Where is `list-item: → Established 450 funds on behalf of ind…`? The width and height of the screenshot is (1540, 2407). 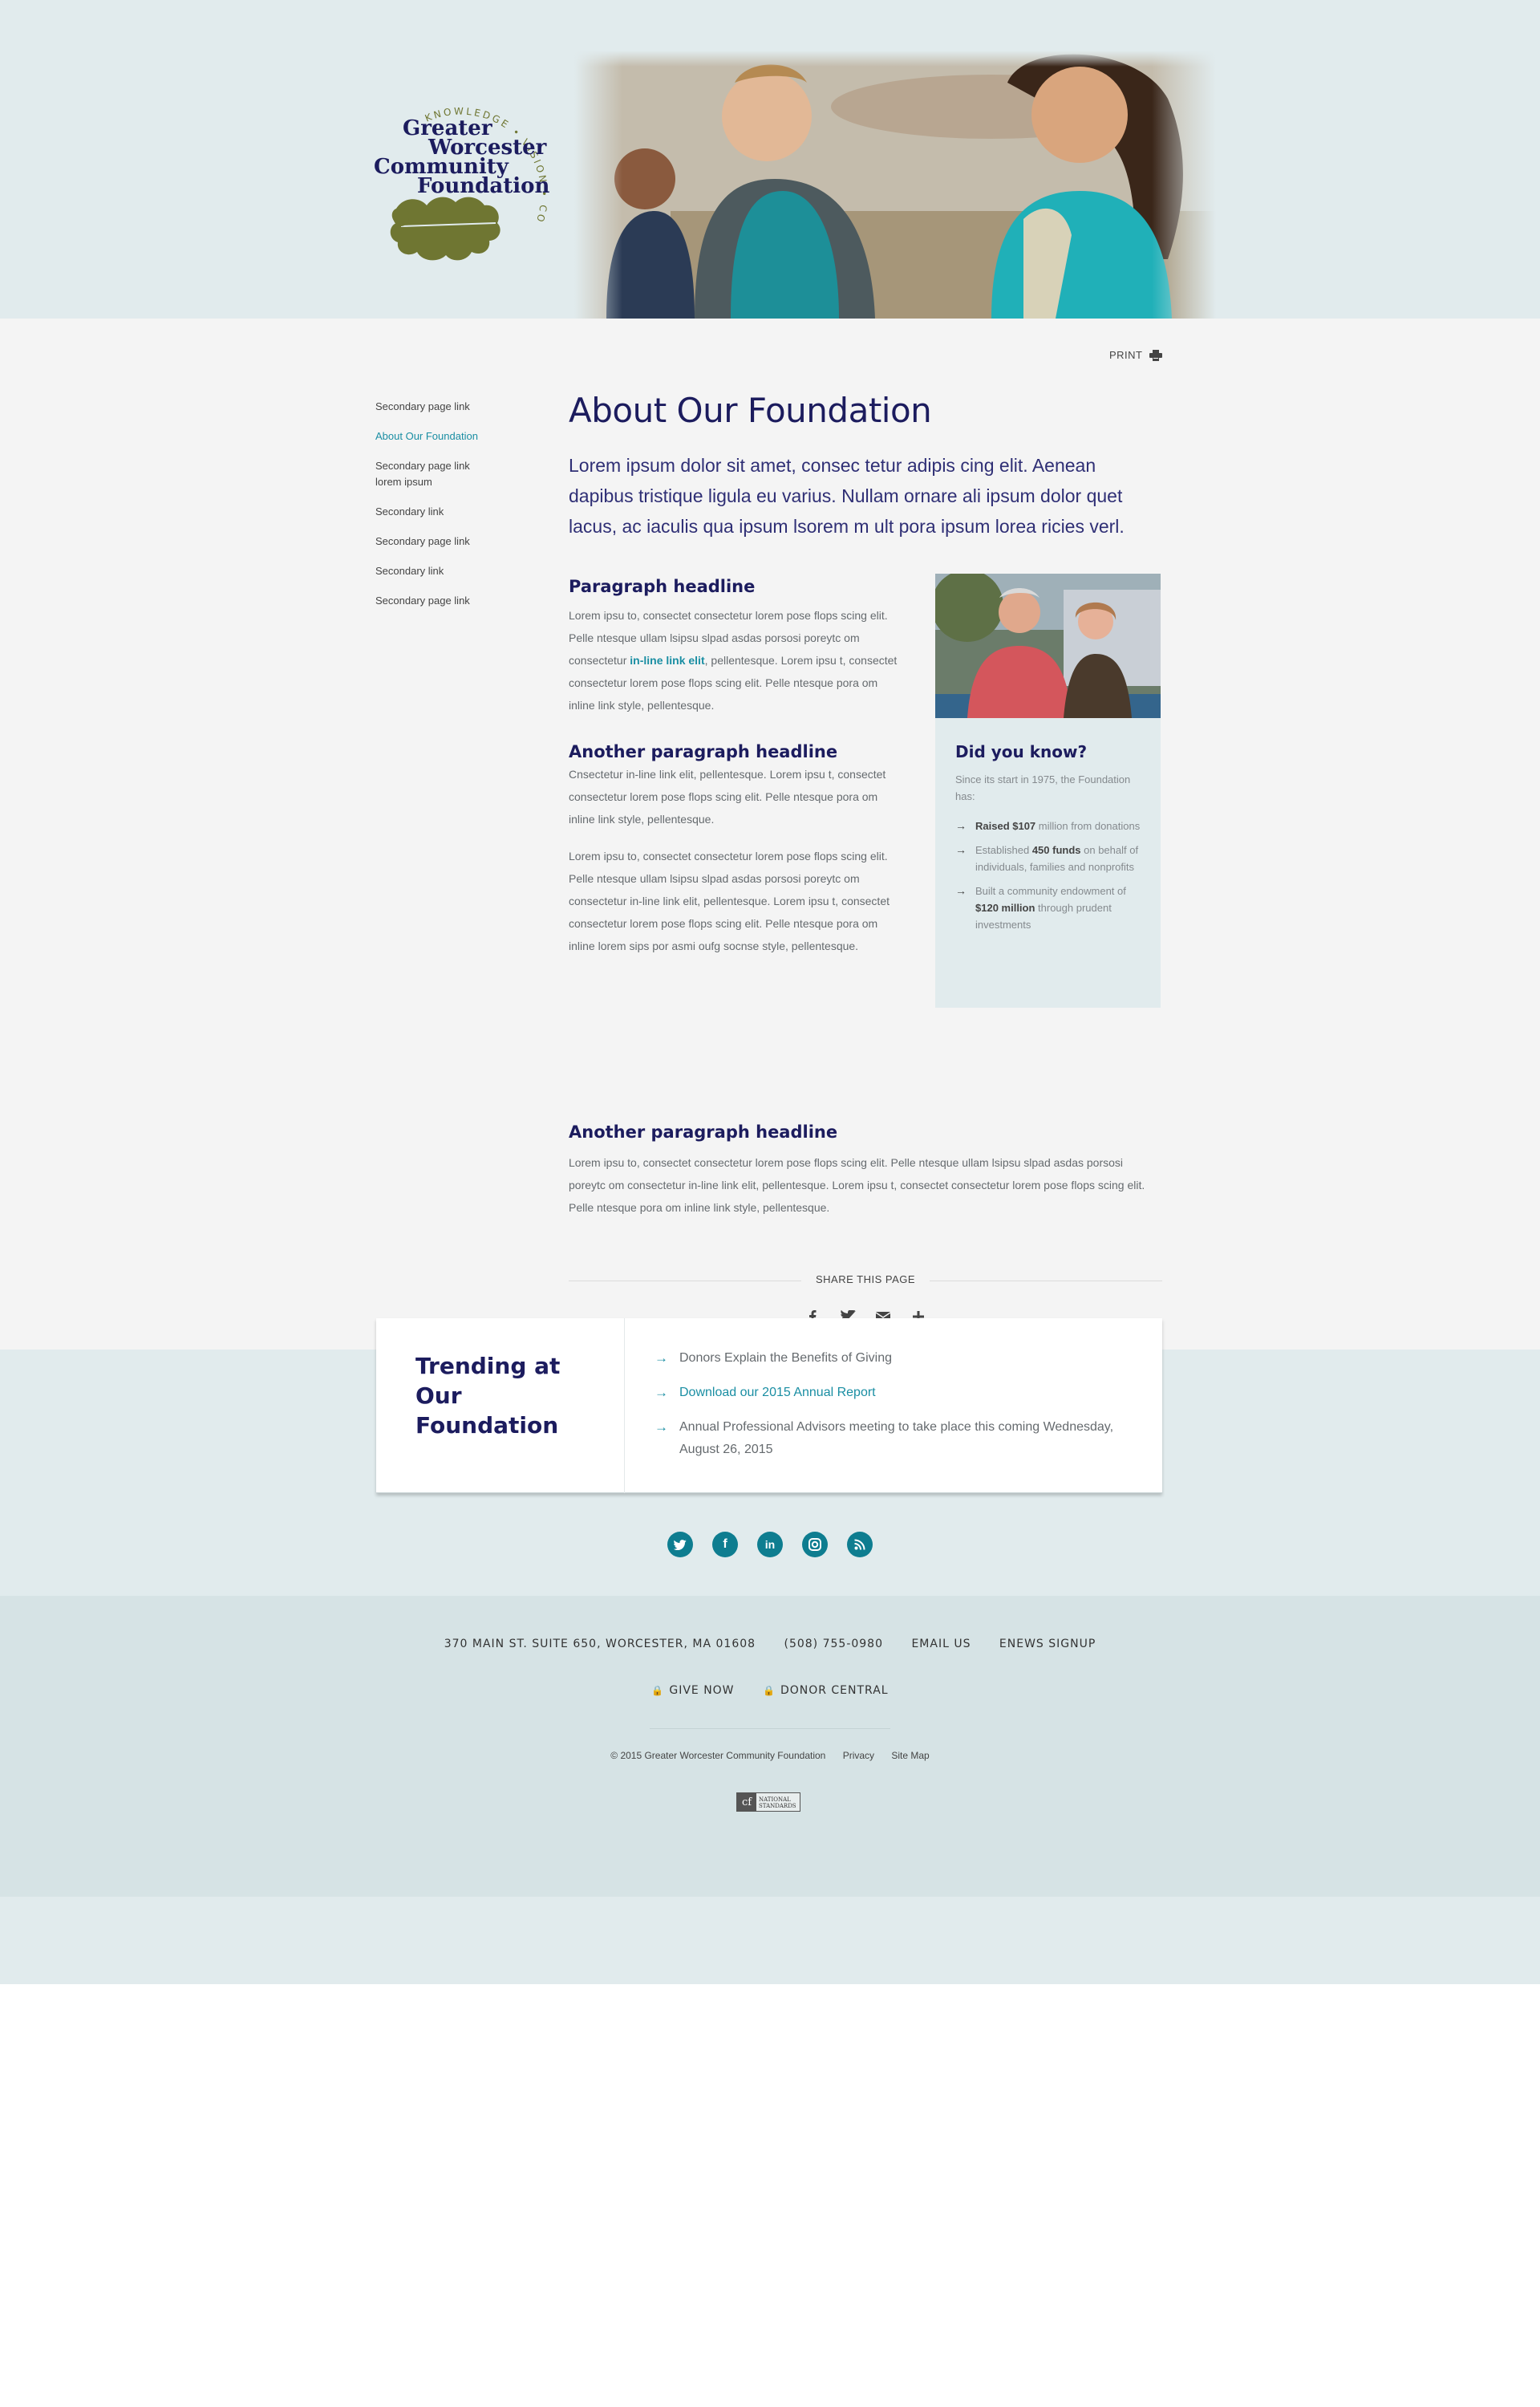
list-item: → Established 450 funds on behalf of ind… is located at coordinates (1047, 858).